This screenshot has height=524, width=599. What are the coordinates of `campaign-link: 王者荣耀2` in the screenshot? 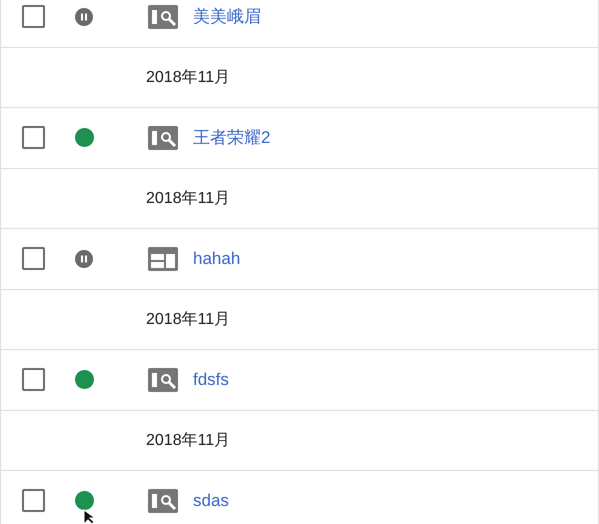 It's located at (231, 138).